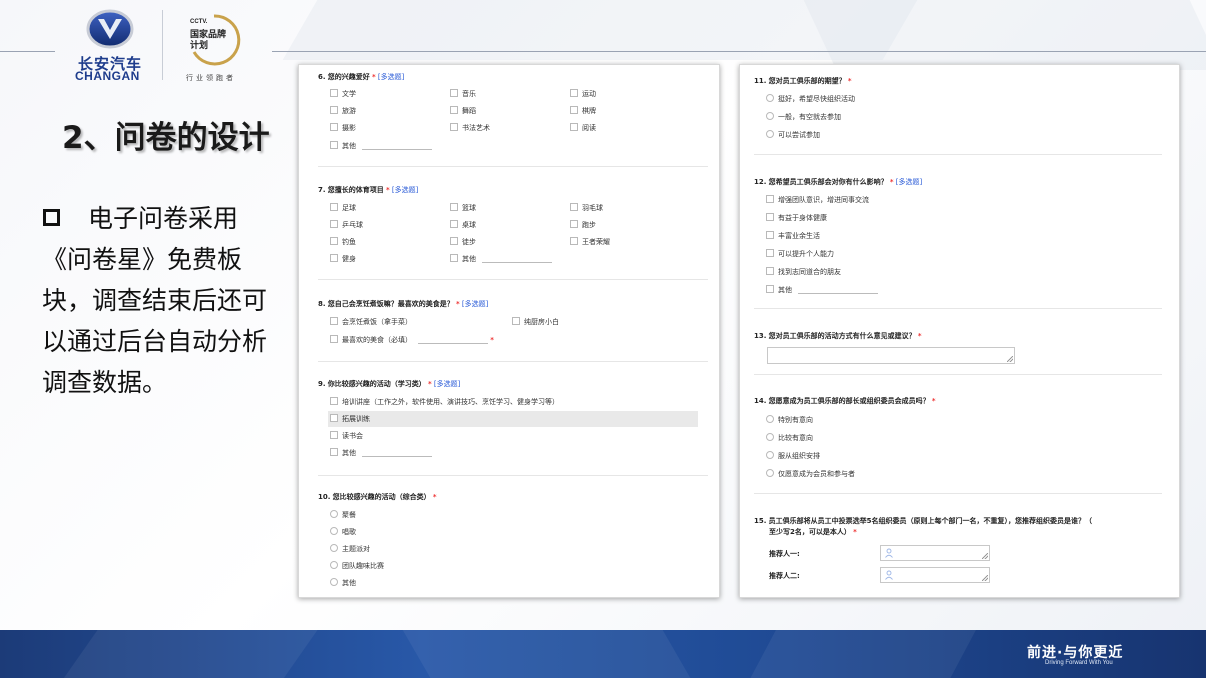 Image resolution: width=1206 pixels, height=678 pixels. What do you see at coordinates (810, 99) in the screenshot?
I see `radio-option: 挺好，希望尽快组织活动` at bounding box center [810, 99].